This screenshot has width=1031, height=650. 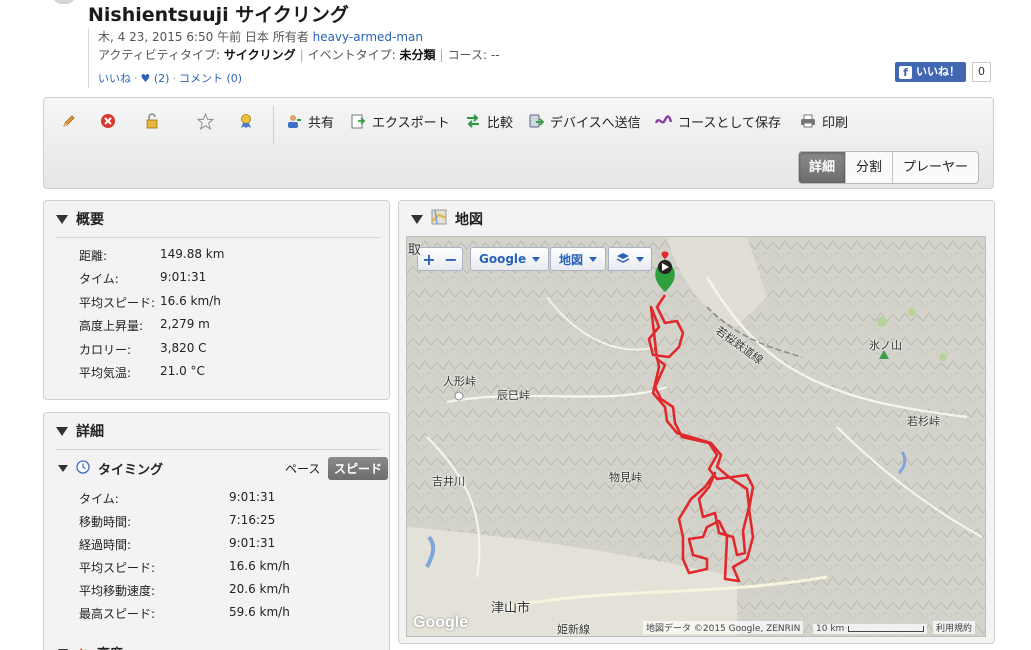 I want to click on view-tab-splits: 分割, so click(x=868, y=167).